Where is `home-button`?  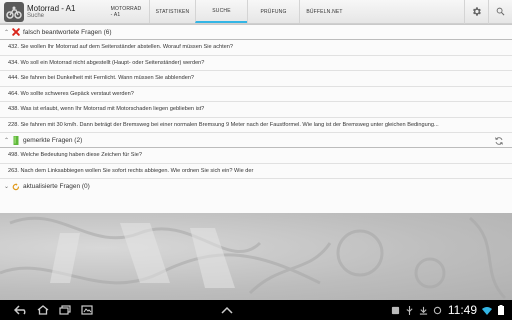
home-button is located at coordinates (43, 310).